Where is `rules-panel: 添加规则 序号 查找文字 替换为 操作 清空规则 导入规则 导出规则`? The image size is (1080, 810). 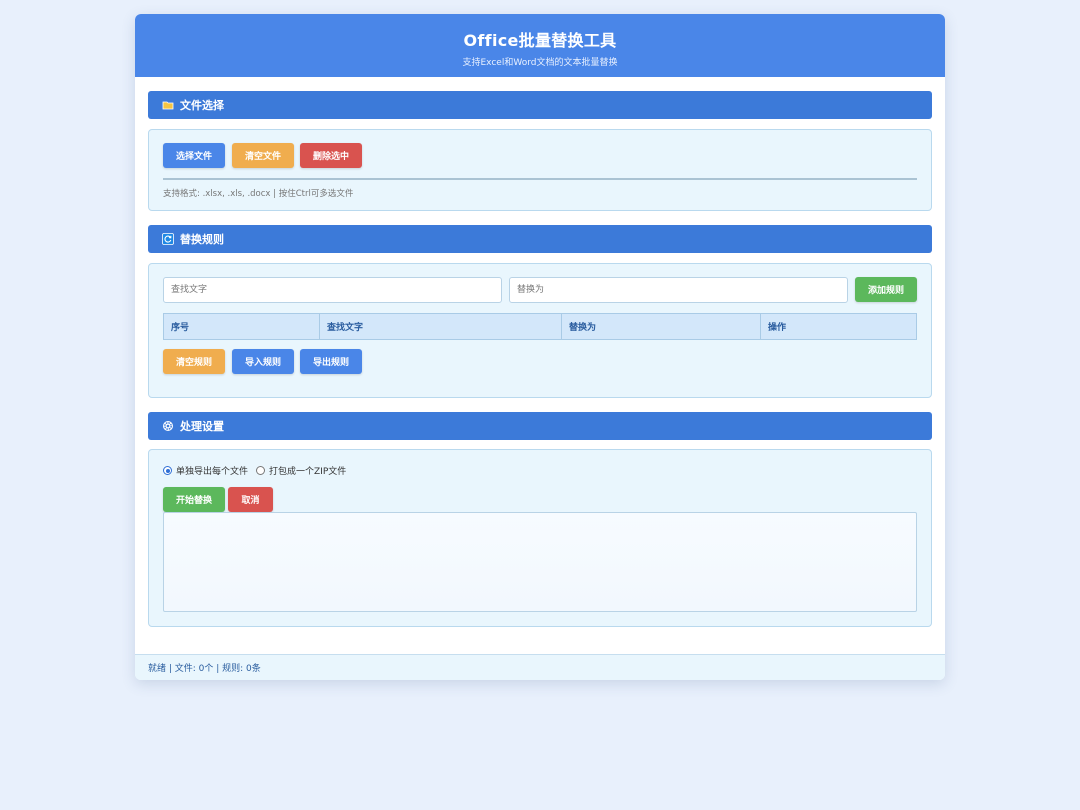
rules-panel: 添加规则 序号 查找文字 替换为 操作 清空规则 导入规则 导出规则 is located at coordinates (540, 330).